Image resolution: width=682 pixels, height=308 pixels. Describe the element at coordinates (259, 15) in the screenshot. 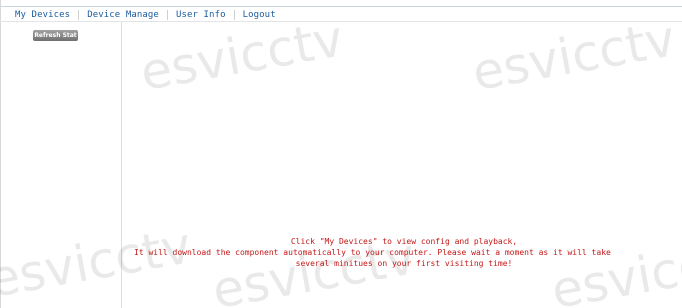

I see `nav-logout: Logout` at that location.